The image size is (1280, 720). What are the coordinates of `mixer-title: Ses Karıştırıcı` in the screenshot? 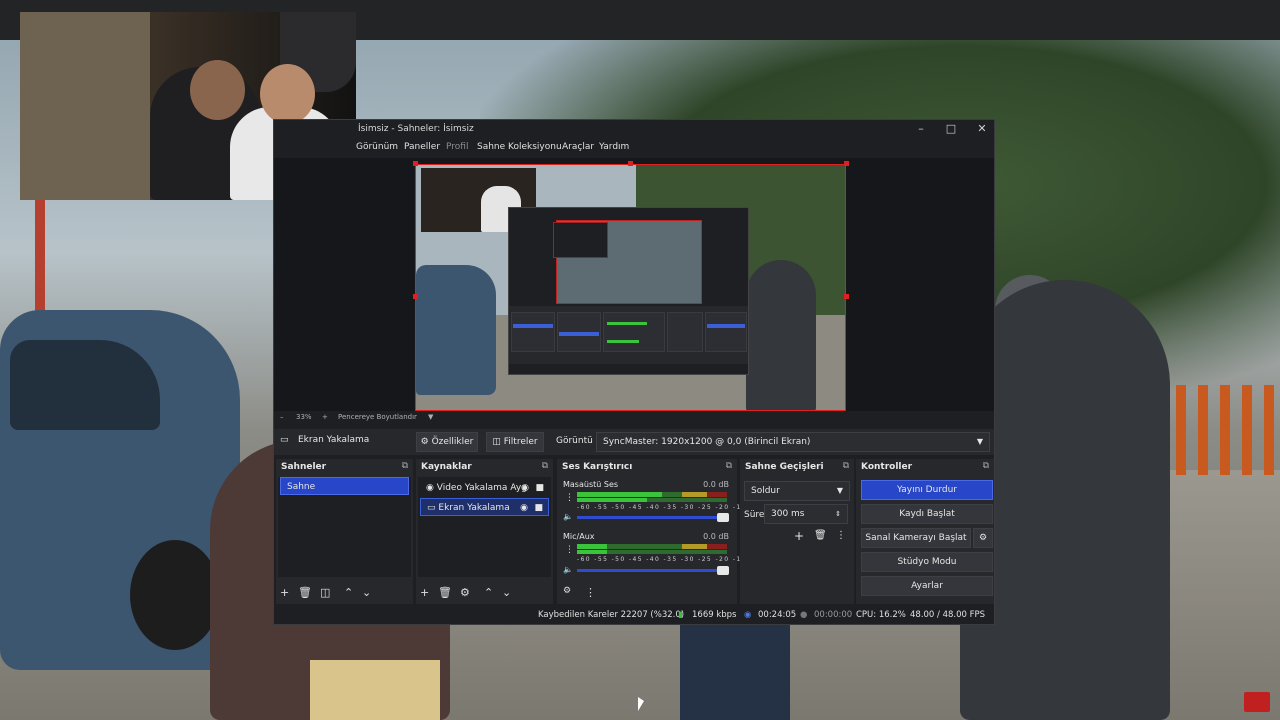 It's located at (597, 467).